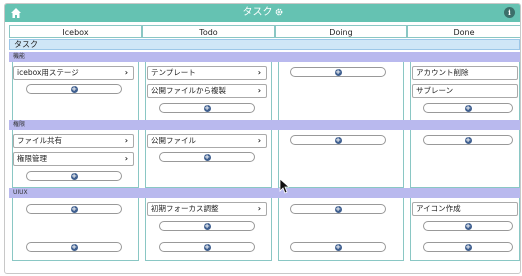  Describe the element at coordinates (465, 91) in the screenshot. I see `card-sublane: サブレーン` at that location.